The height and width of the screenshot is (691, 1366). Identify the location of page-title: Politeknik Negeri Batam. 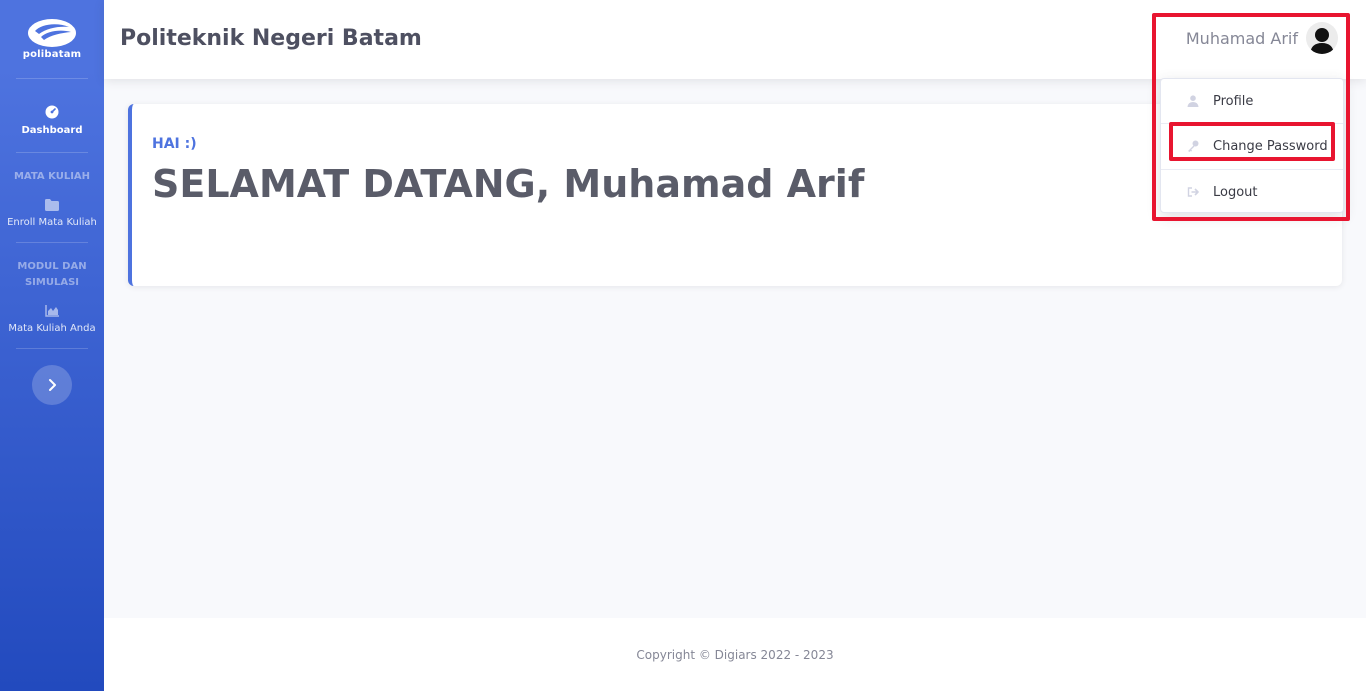
(271, 38).